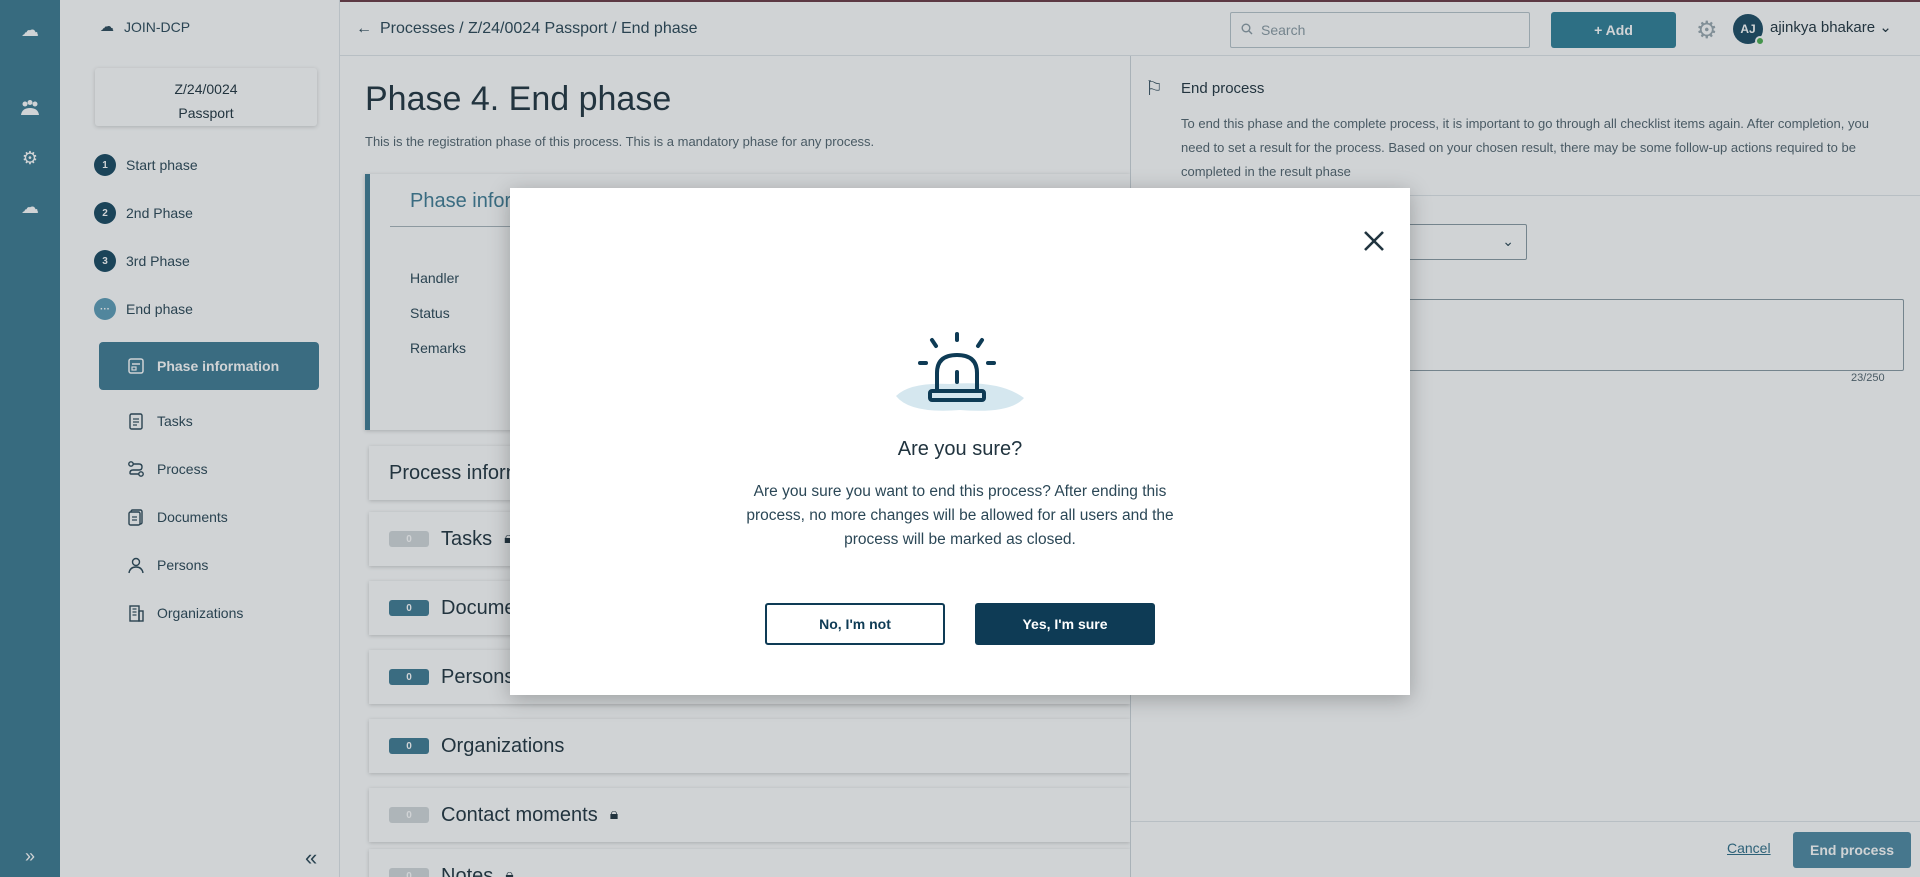  Describe the element at coordinates (960, 368) in the screenshot. I see `siren-alarm-icon` at that location.